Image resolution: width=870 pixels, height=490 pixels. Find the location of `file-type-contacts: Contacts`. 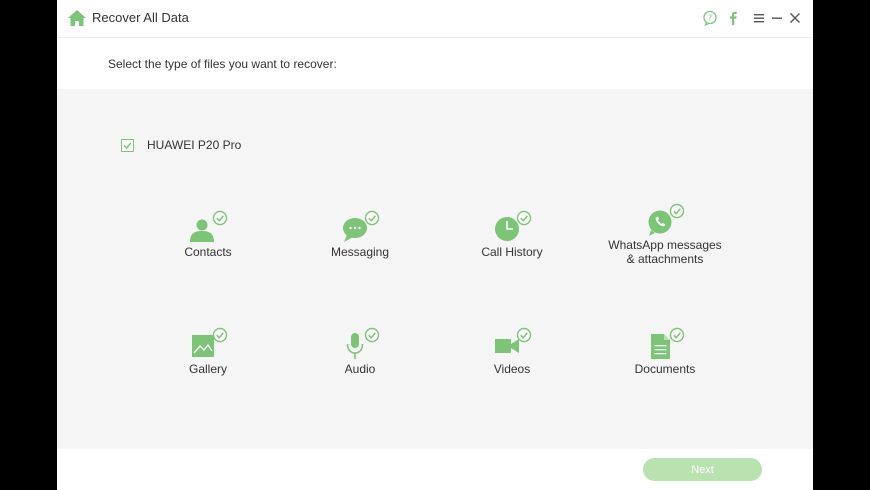

file-type-contacts: Contacts is located at coordinates (208, 254).